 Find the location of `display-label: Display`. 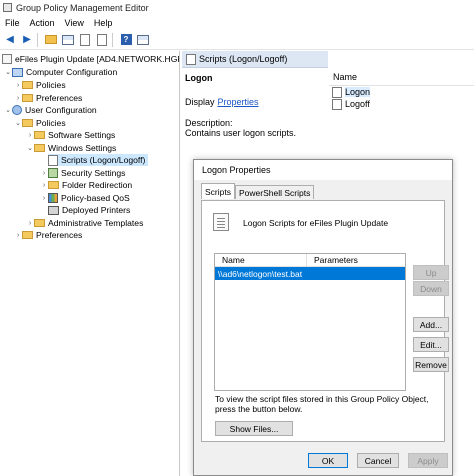

display-label: Display is located at coordinates (200, 102).